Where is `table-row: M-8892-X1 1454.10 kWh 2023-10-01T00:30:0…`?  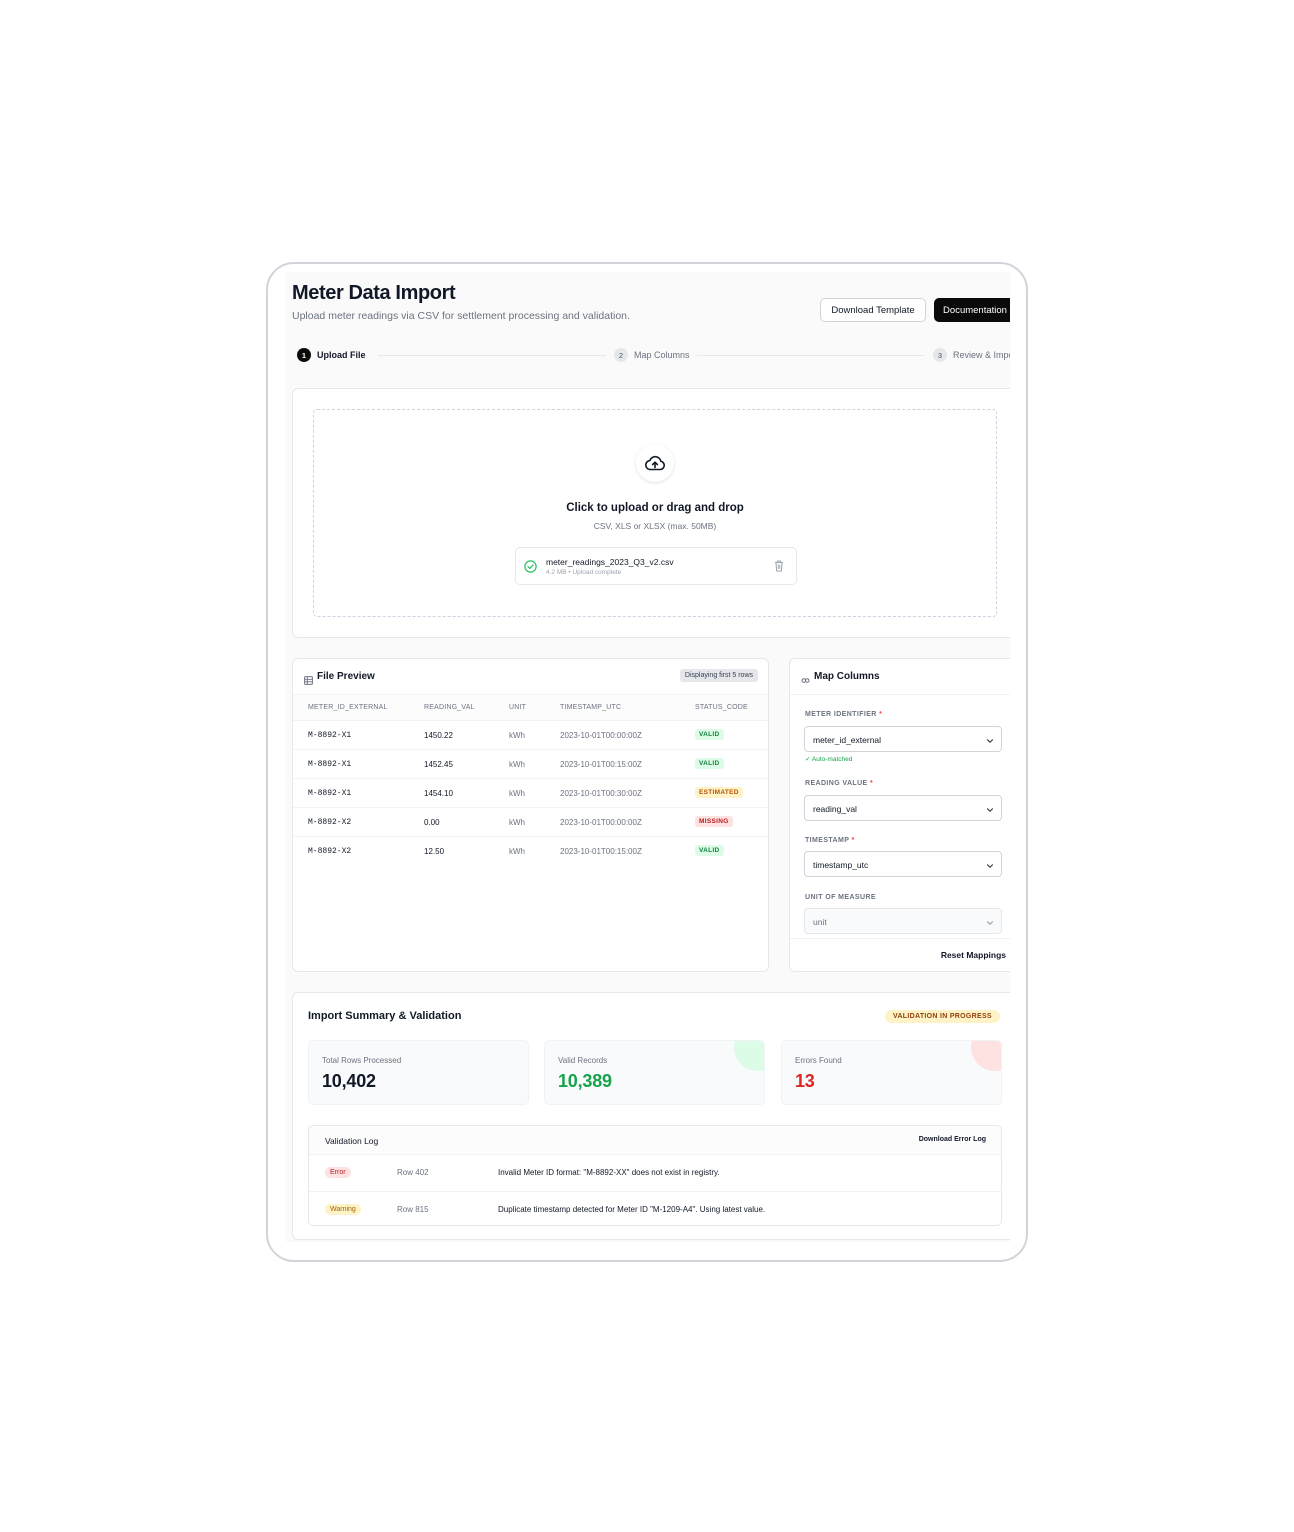
table-row: M-8892-X1 1454.10 kWh 2023-10-01T00:30:0… is located at coordinates (530, 793).